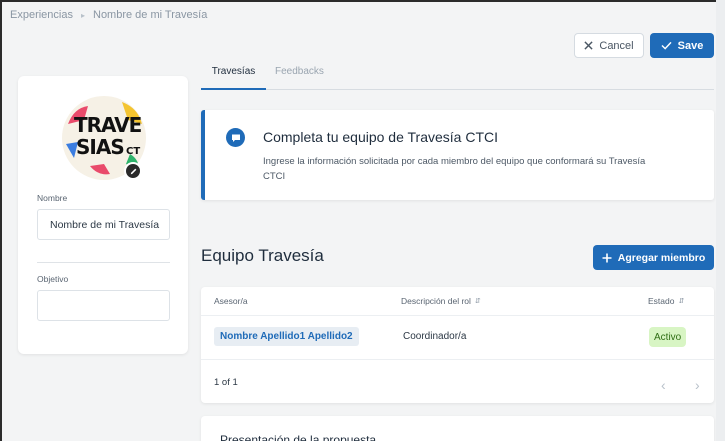 This screenshot has height=441, width=725. Describe the element at coordinates (435, 336) in the screenshot. I see `member-role: Coordinador/a` at that location.